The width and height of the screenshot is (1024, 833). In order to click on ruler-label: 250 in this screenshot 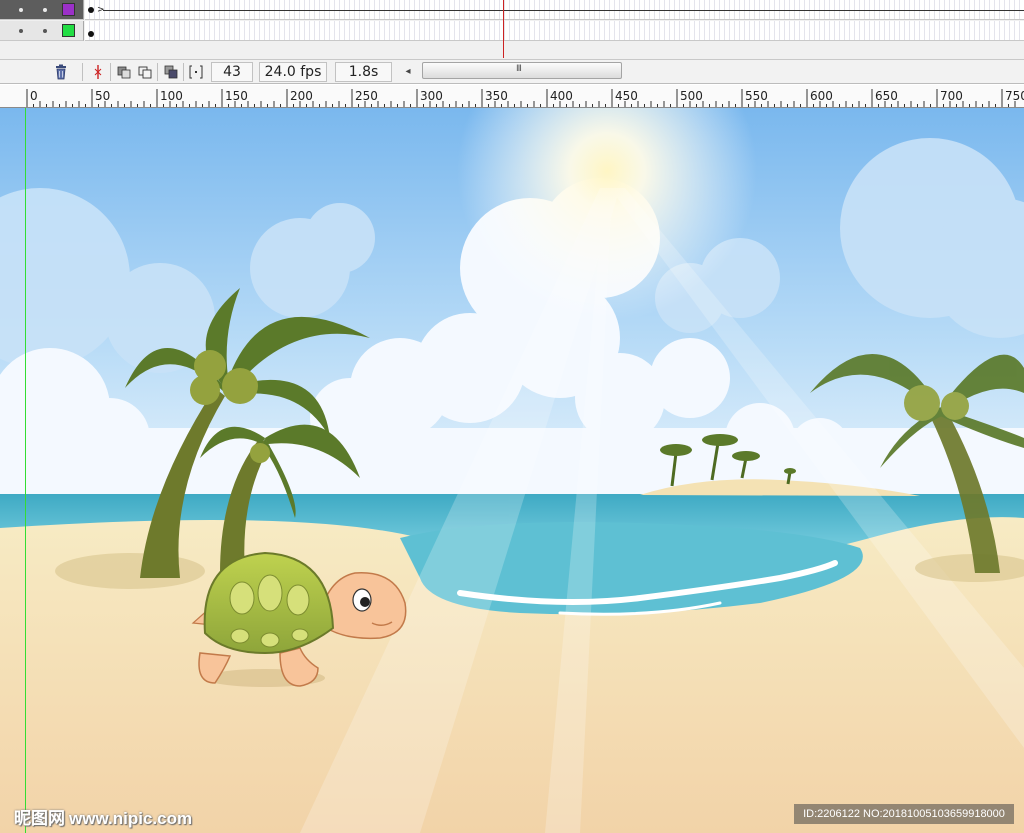, I will do `click(366, 96)`.